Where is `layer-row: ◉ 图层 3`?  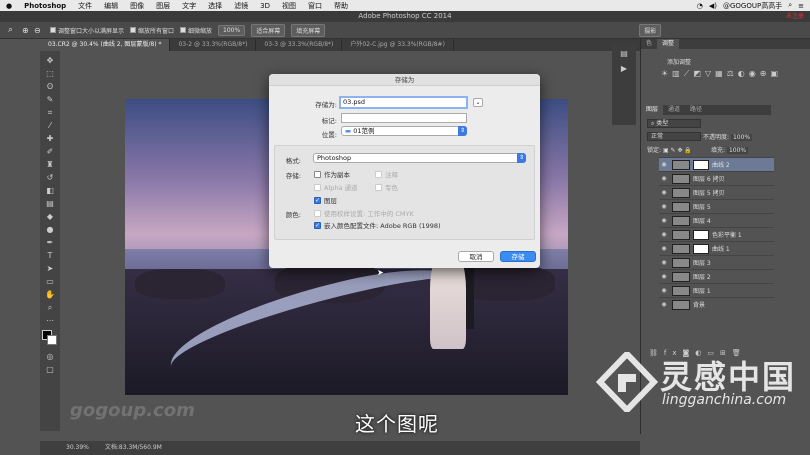
layer-row: ◉ 图层 3 is located at coordinates (716, 262).